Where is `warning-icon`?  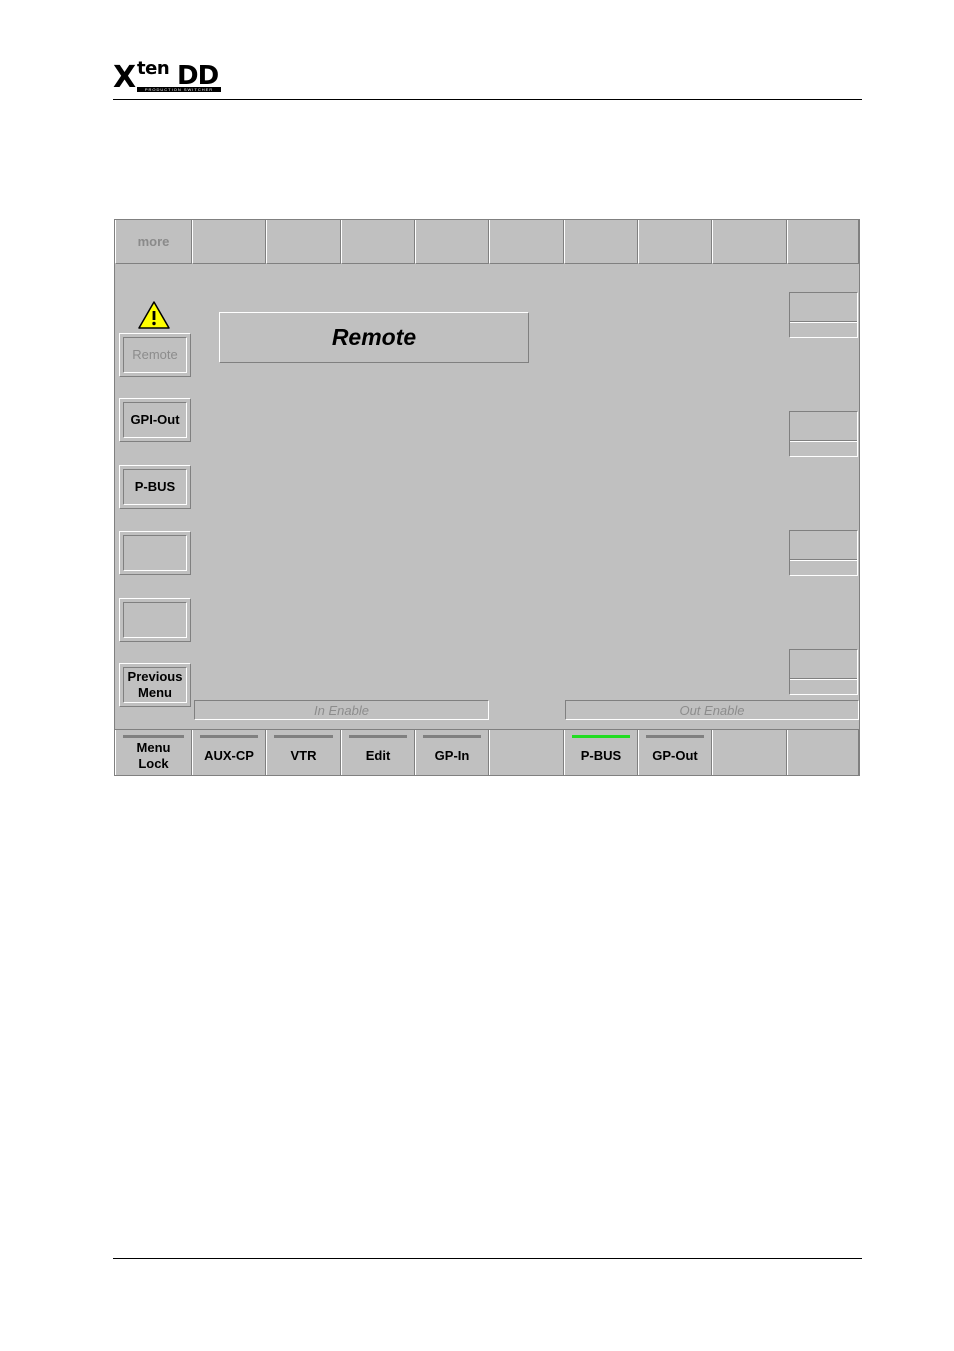
warning-icon is located at coordinates (154, 315).